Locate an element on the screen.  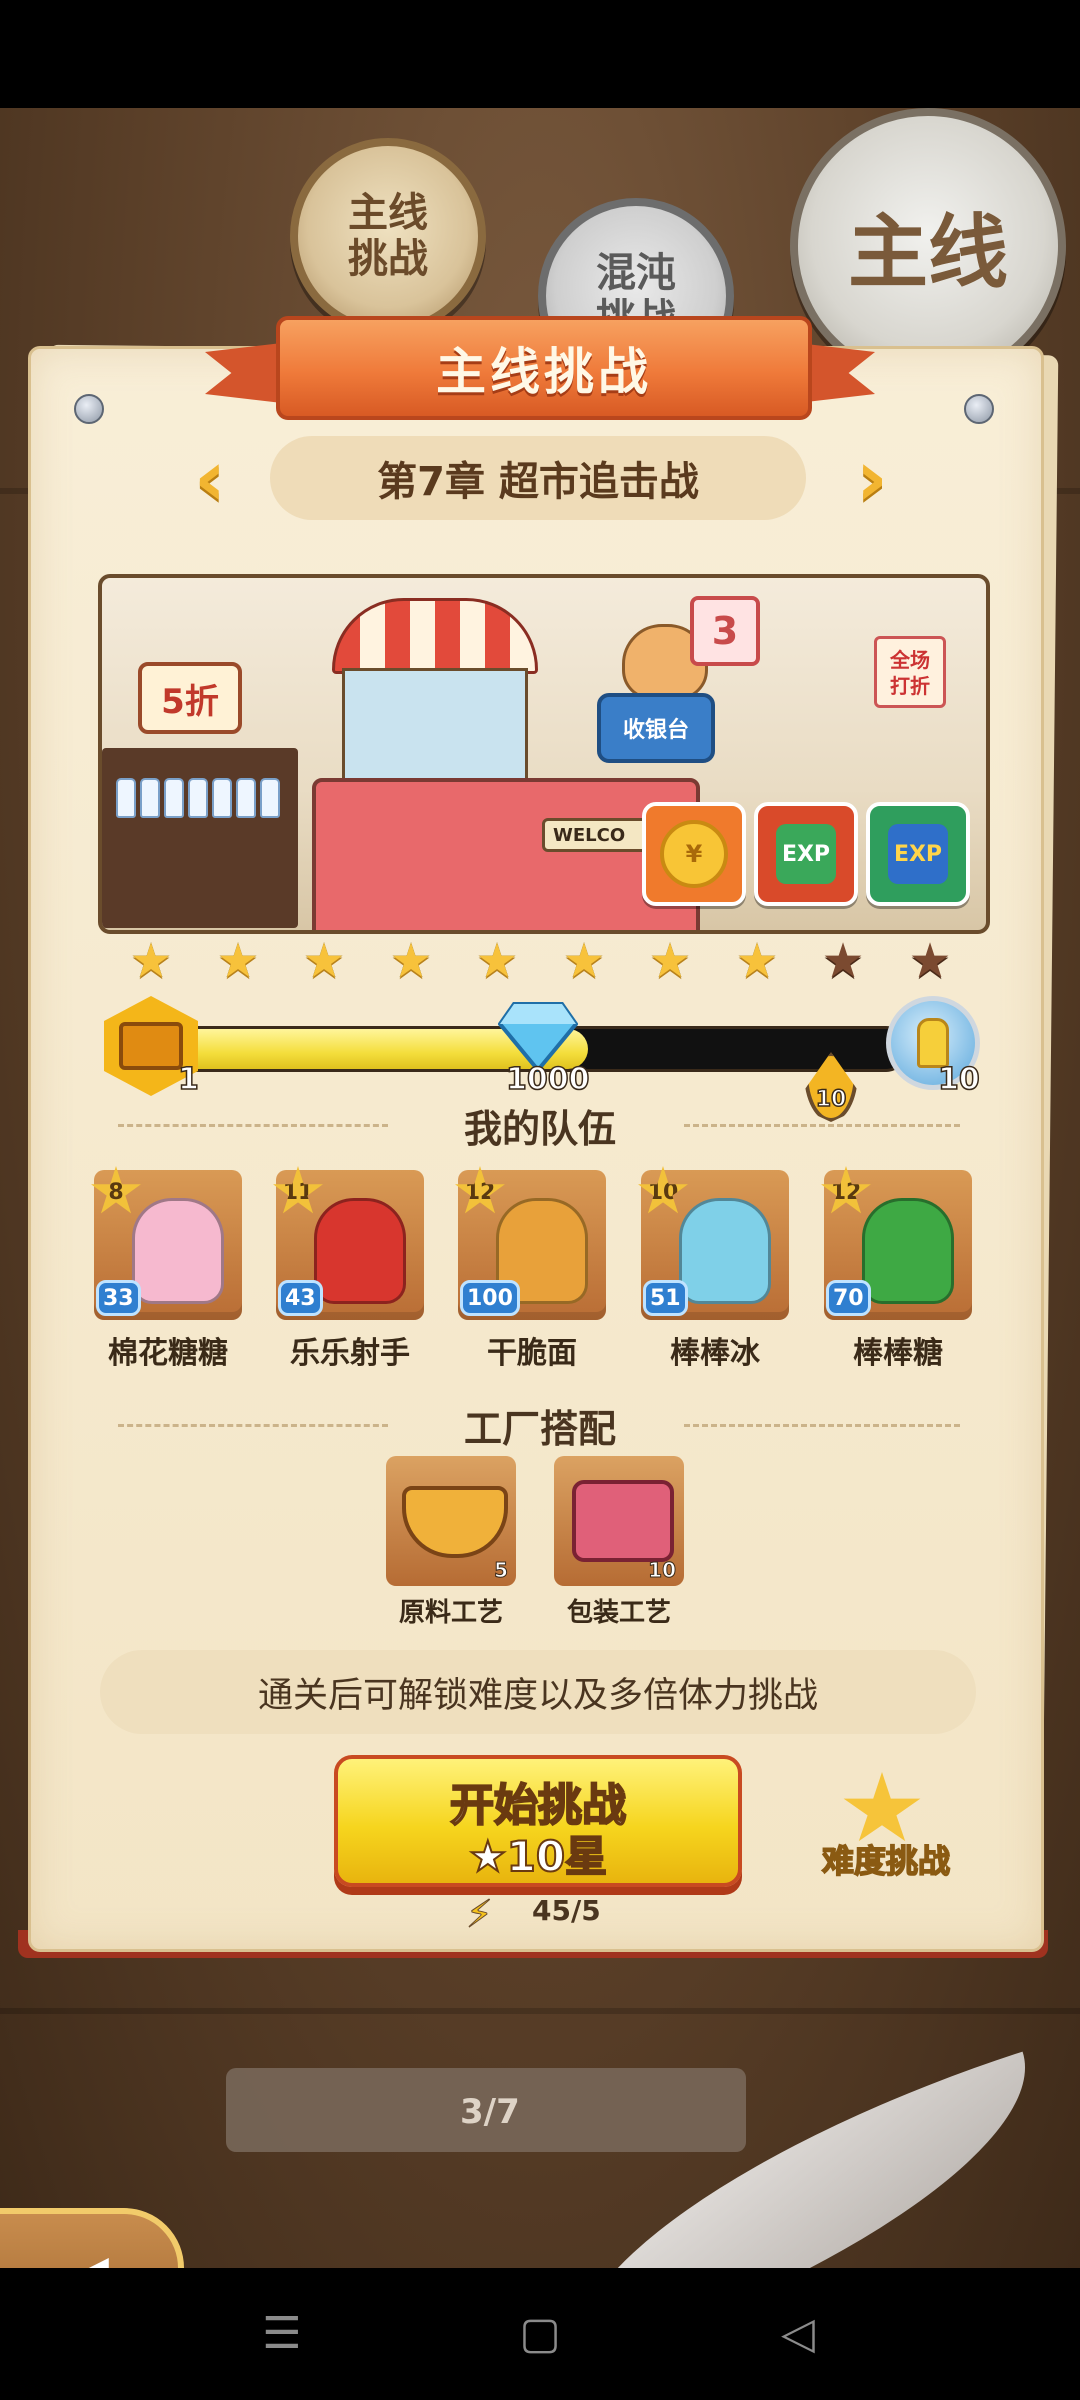
coin-icon: ¥ is located at coordinates (694, 854).